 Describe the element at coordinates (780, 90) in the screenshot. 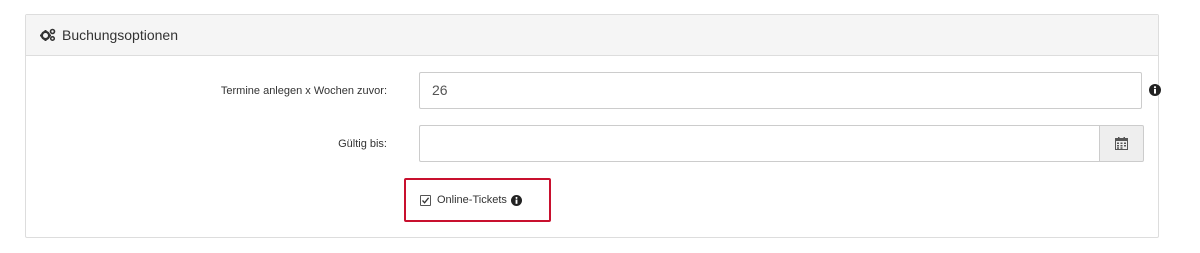

I see `weeks-input: 26` at that location.